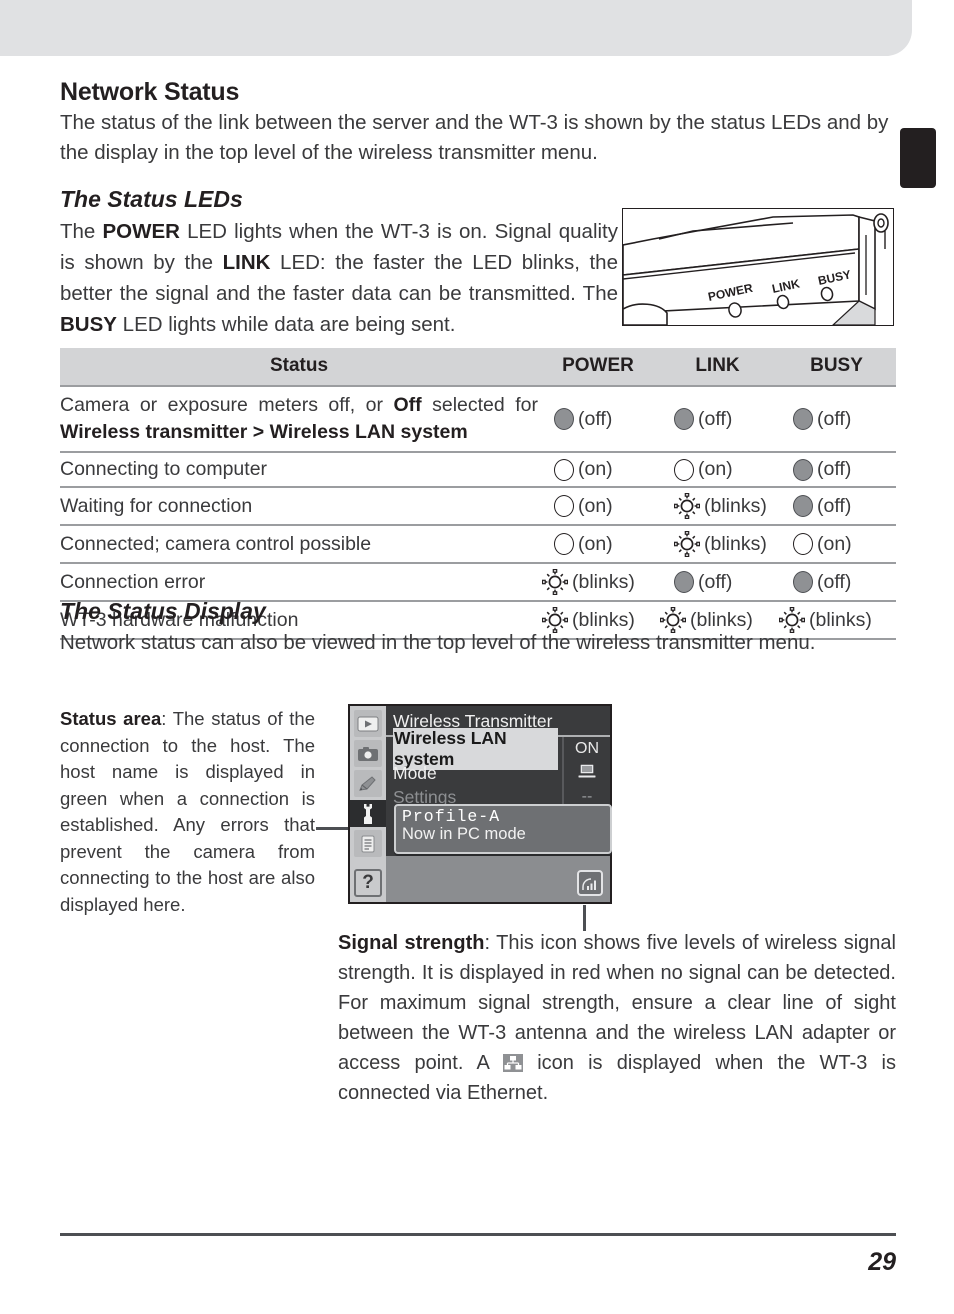 The width and height of the screenshot is (954, 1314). What do you see at coordinates (451, 816) in the screenshot?
I see `lcd-profile-name: Profile-A` at bounding box center [451, 816].